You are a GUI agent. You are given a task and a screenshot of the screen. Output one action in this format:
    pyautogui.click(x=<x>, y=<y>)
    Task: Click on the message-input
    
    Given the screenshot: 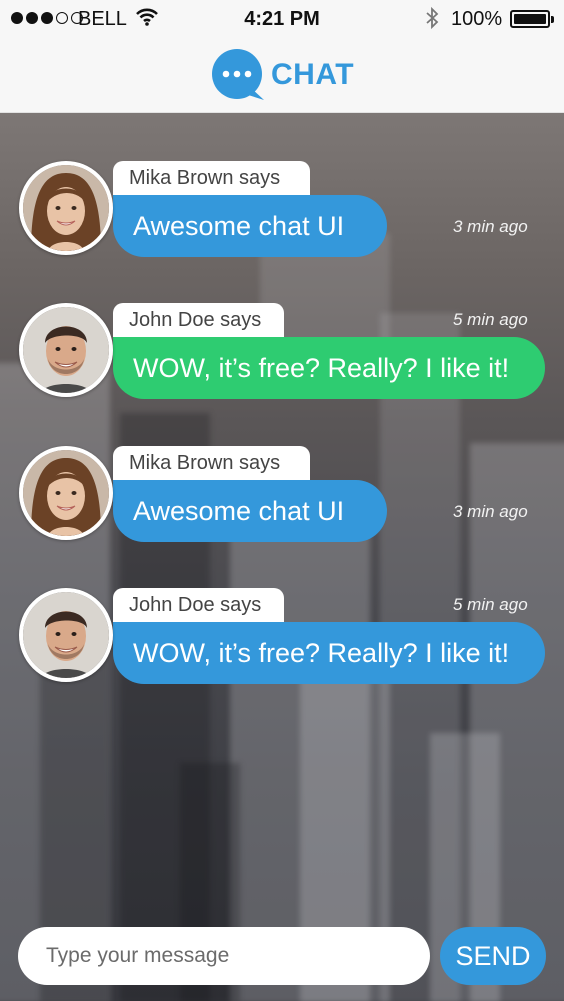 What is the action you would take?
    pyautogui.click(x=224, y=956)
    